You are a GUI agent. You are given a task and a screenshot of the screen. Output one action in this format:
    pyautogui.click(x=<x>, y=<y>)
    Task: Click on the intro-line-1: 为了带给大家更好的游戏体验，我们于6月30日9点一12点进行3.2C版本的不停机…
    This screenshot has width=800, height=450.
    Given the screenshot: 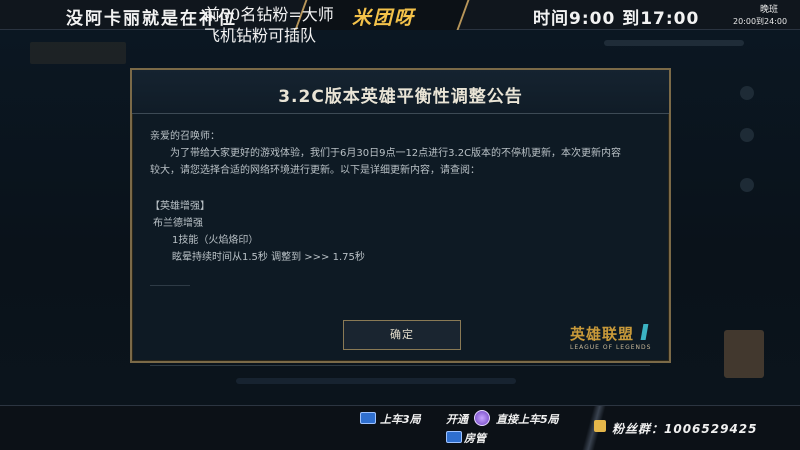 What is the action you would take?
    pyautogui.click(x=396, y=153)
    